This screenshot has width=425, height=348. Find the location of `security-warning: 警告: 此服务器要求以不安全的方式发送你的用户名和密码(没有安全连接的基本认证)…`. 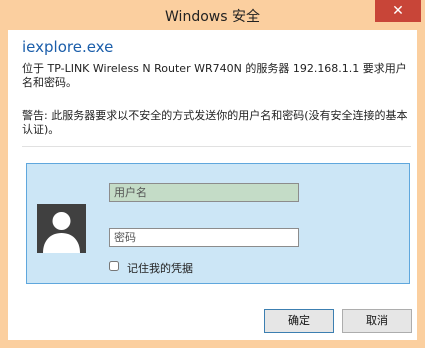

security-warning: 警告: 此服务器要求以不安全的方式发送你的用户名和密码(没有安全连接的基本认证)… is located at coordinates (215, 122).